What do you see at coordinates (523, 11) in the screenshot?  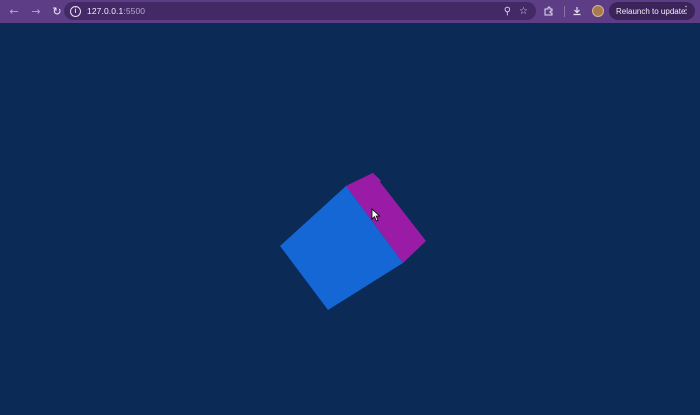 I see `star-icon: ☆` at bounding box center [523, 11].